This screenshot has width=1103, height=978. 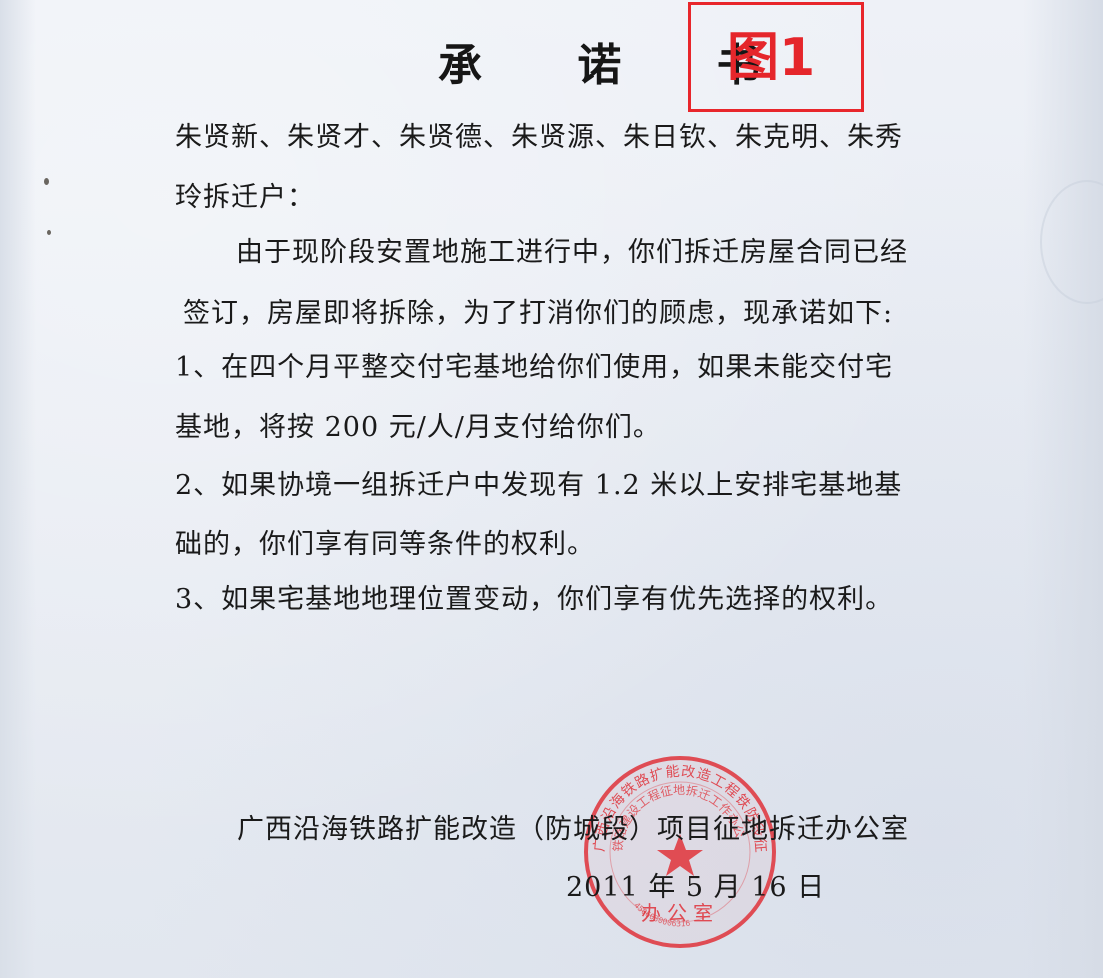 I want to click on paper-right-shadow, so click(x=1063, y=489).